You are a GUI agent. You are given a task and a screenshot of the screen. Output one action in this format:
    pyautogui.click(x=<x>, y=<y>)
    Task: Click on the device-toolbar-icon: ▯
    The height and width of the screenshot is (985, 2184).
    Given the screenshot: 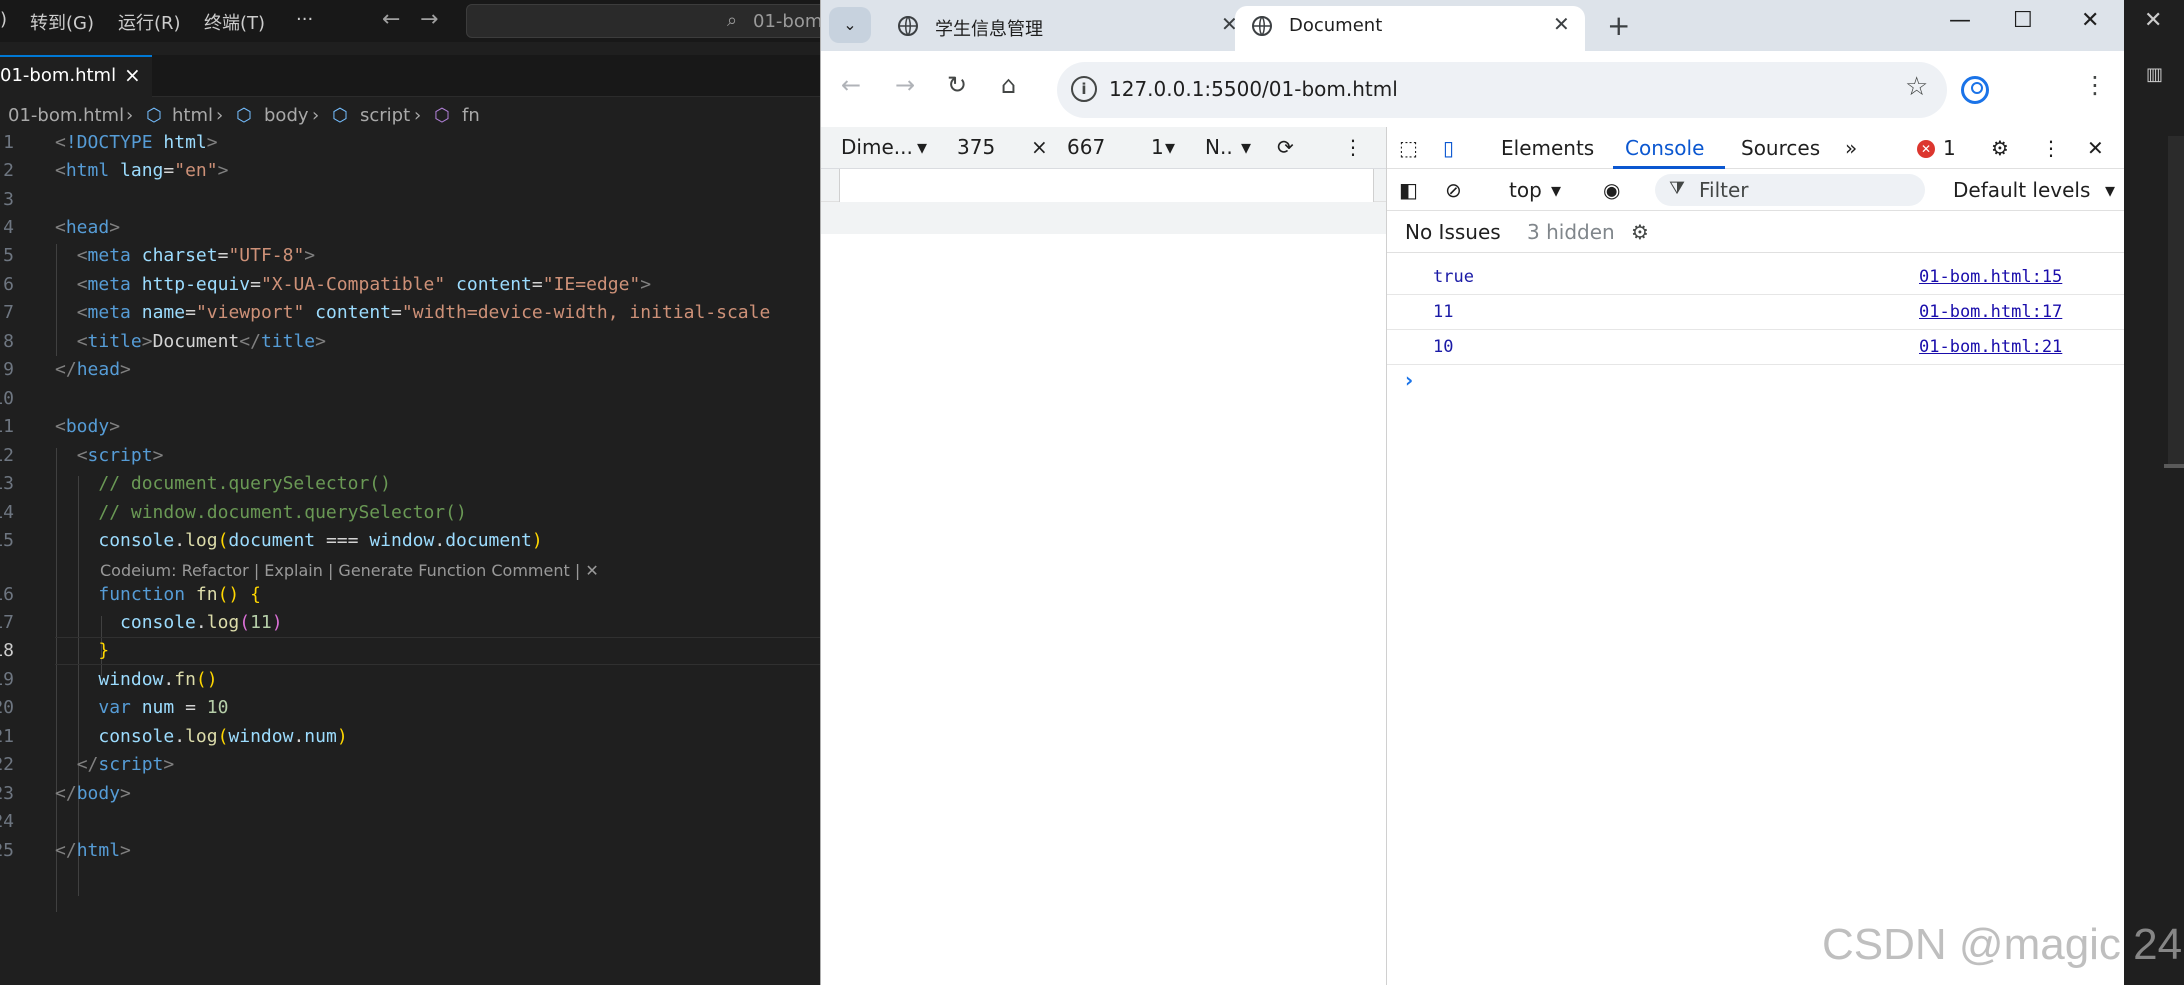 What is the action you would take?
    pyautogui.click(x=1448, y=148)
    